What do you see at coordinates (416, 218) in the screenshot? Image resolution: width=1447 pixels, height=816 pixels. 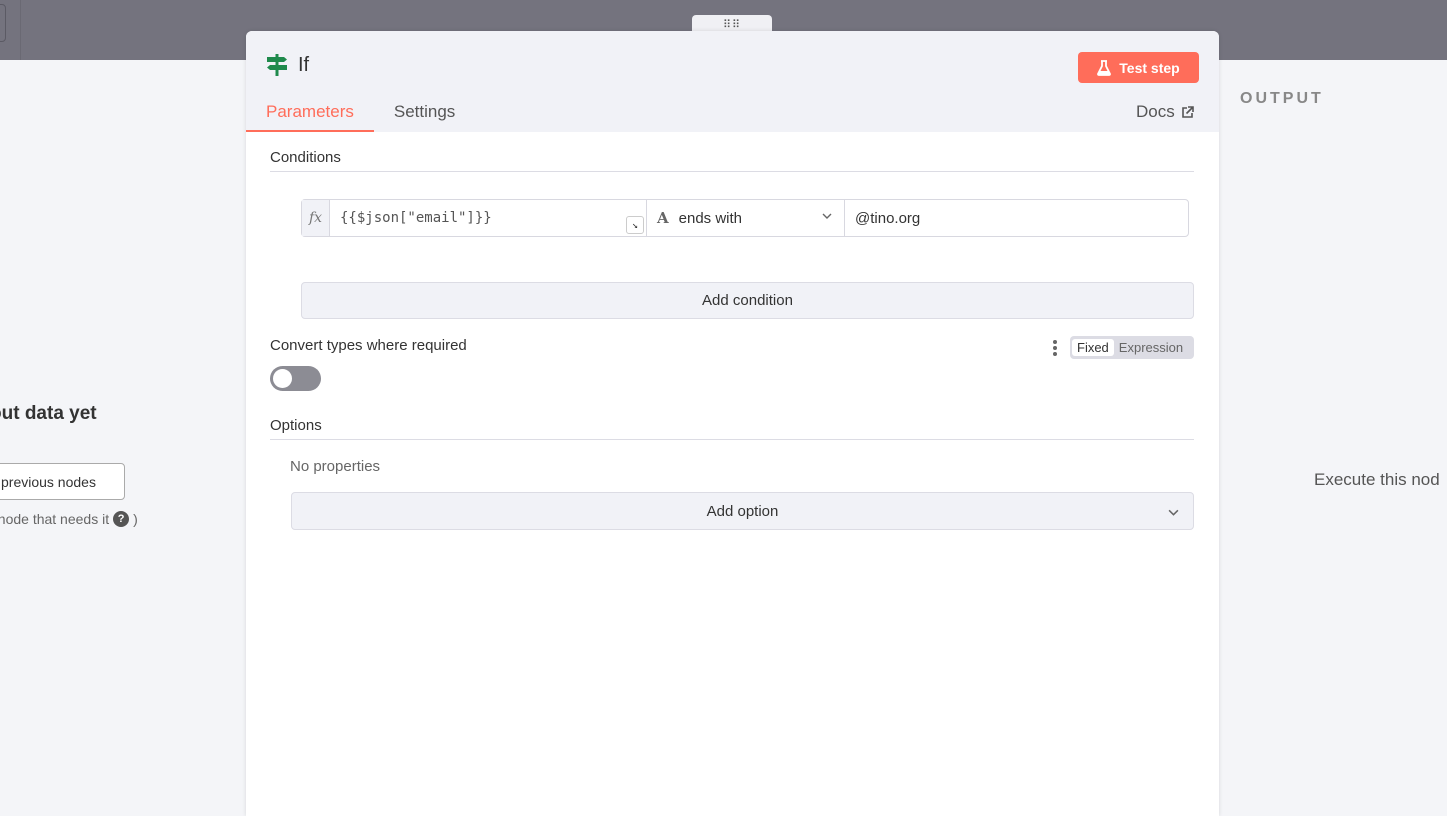 I see `condition-left-value-text: {{$json["email"]}}` at bounding box center [416, 218].